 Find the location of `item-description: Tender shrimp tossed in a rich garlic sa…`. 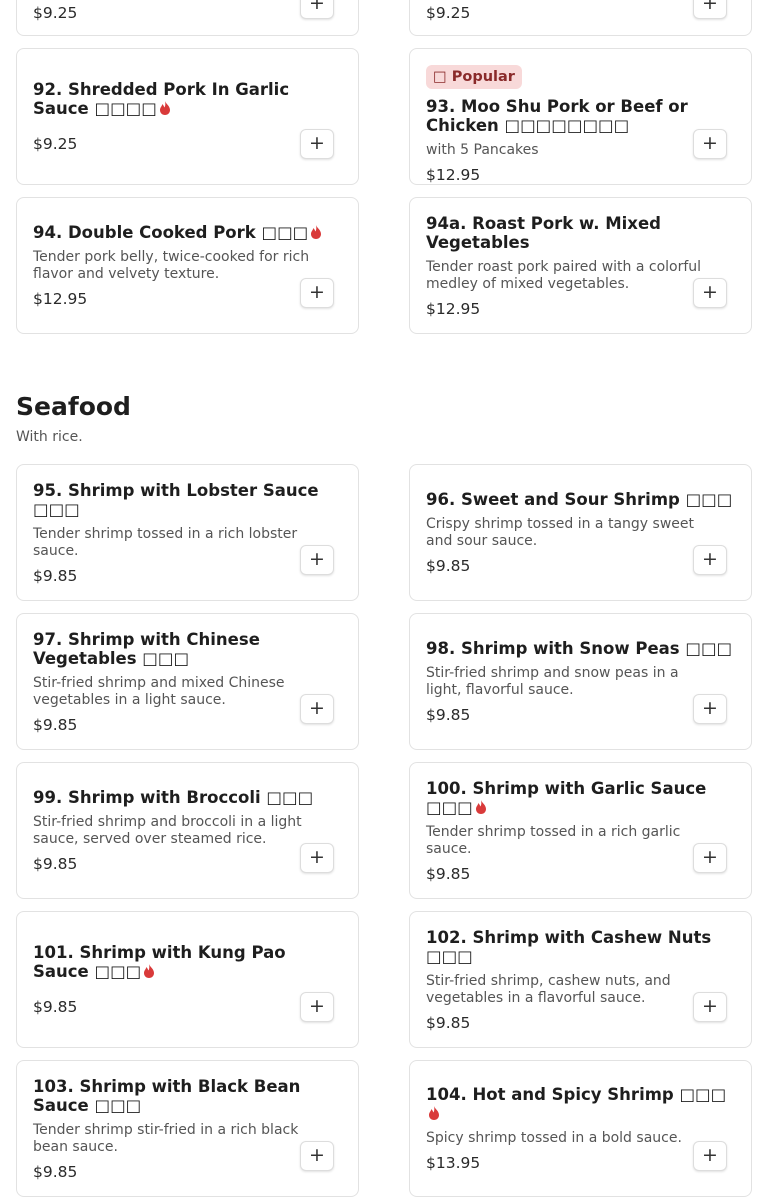

item-description: Tender shrimp tossed in a rich garlic sa… is located at coordinates (553, 840).